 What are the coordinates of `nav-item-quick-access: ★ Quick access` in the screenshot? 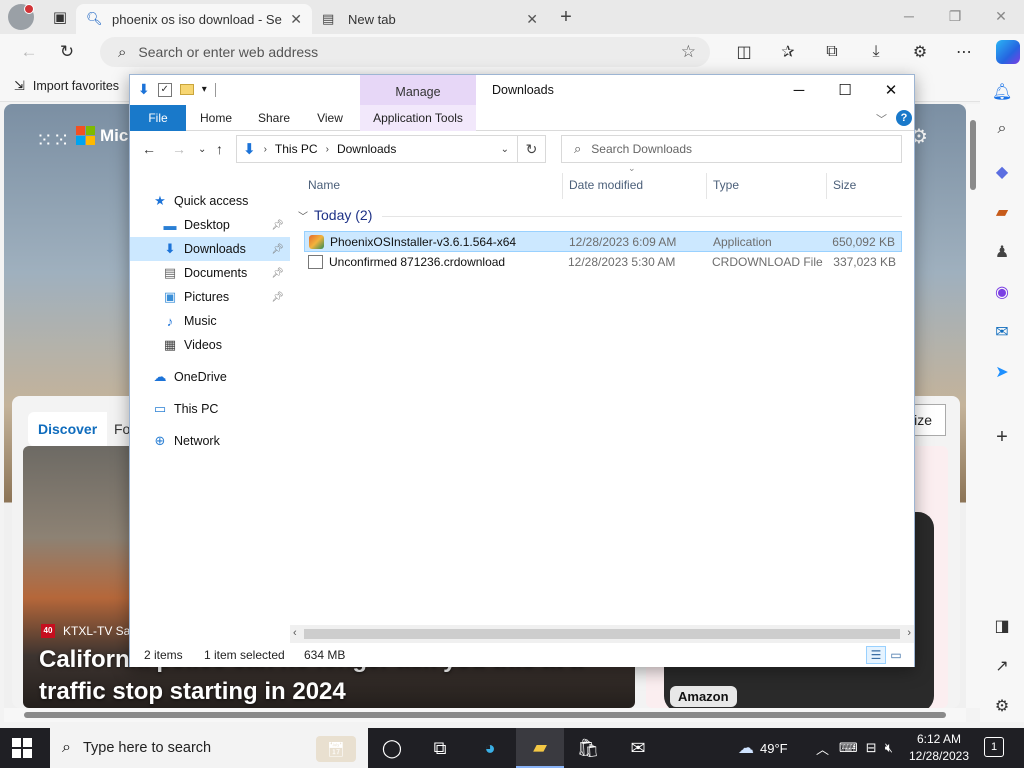 It's located at (210, 201).